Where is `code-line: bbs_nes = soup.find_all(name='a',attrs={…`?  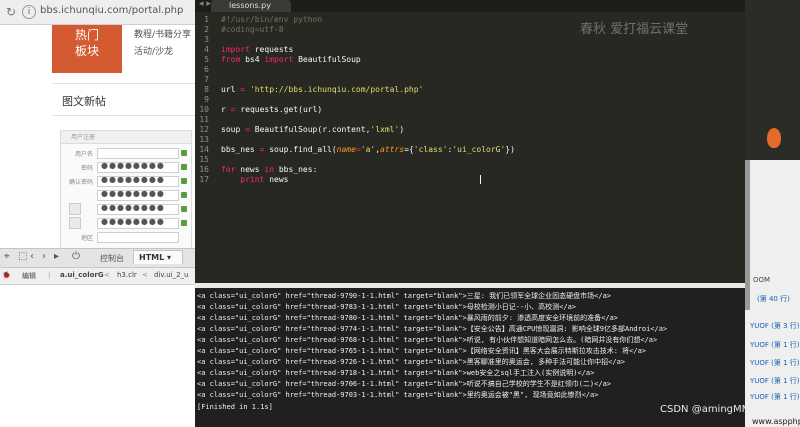
code-line: bbs_nes = soup.find_all(name='a',attrs={… is located at coordinates (368, 149).